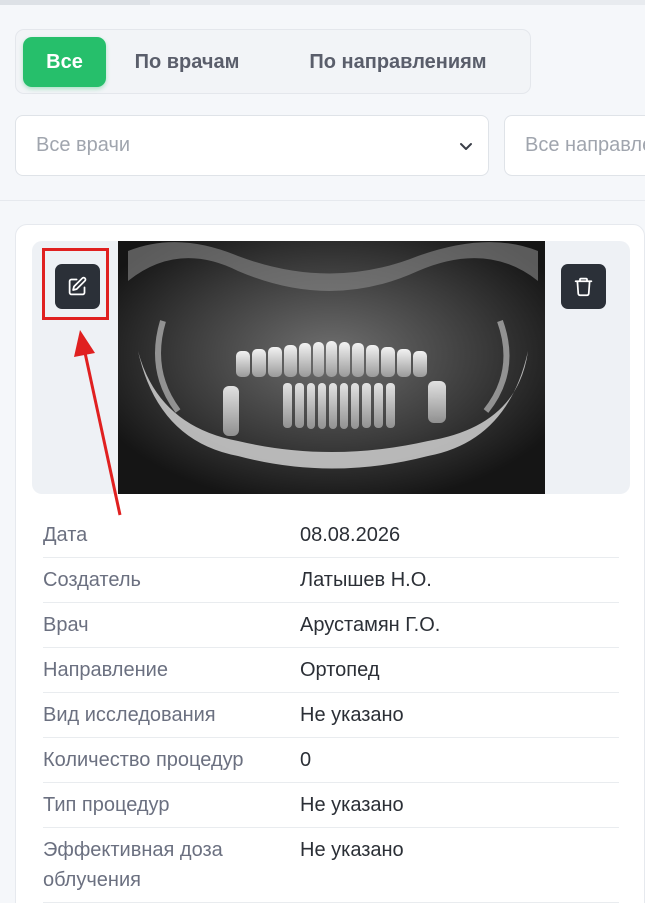 The image size is (645, 903). What do you see at coordinates (133, 865) in the screenshot?
I see `detail-label: Эффективная доза облучения` at bounding box center [133, 865].